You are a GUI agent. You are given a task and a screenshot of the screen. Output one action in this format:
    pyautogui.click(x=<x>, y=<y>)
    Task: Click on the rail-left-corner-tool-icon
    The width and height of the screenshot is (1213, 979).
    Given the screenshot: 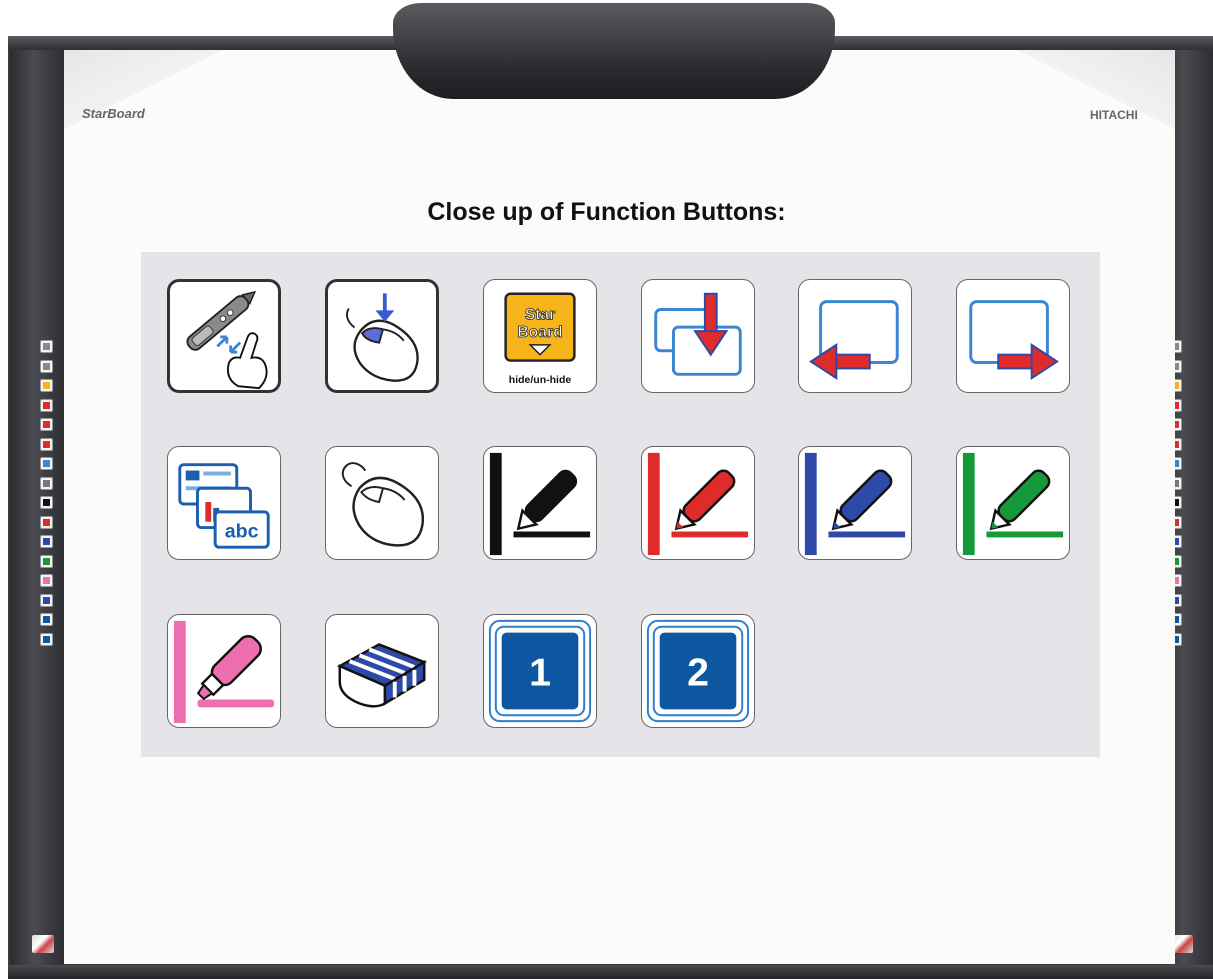 What is the action you would take?
    pyautogui.click(x=43, y=944)
    